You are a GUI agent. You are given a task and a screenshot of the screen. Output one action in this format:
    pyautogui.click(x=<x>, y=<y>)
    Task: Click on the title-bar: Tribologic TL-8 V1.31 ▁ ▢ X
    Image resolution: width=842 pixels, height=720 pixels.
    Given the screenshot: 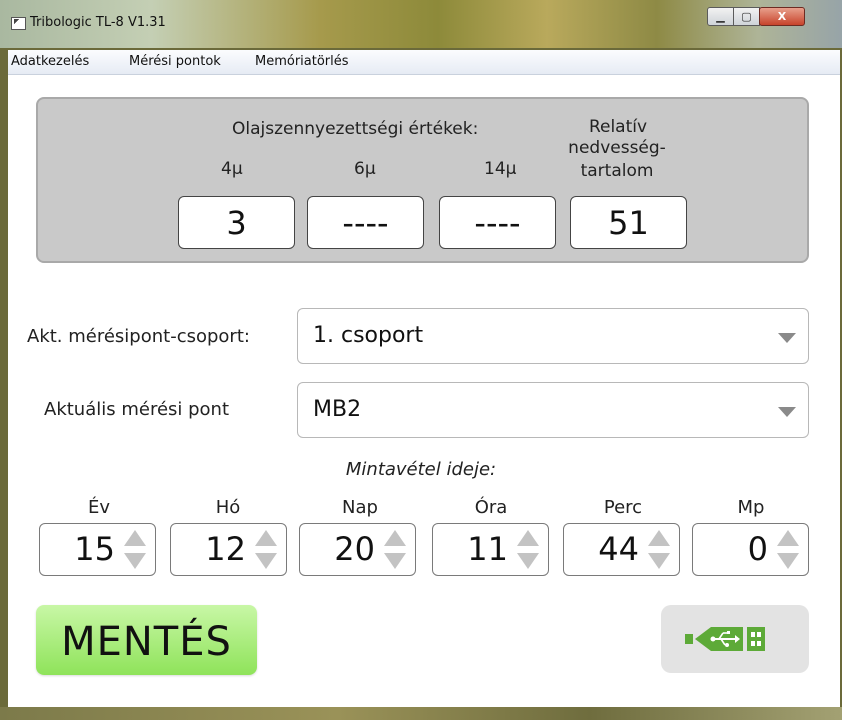 What is the action you would take?
    pyautogui.click(x=421, y=24)
    